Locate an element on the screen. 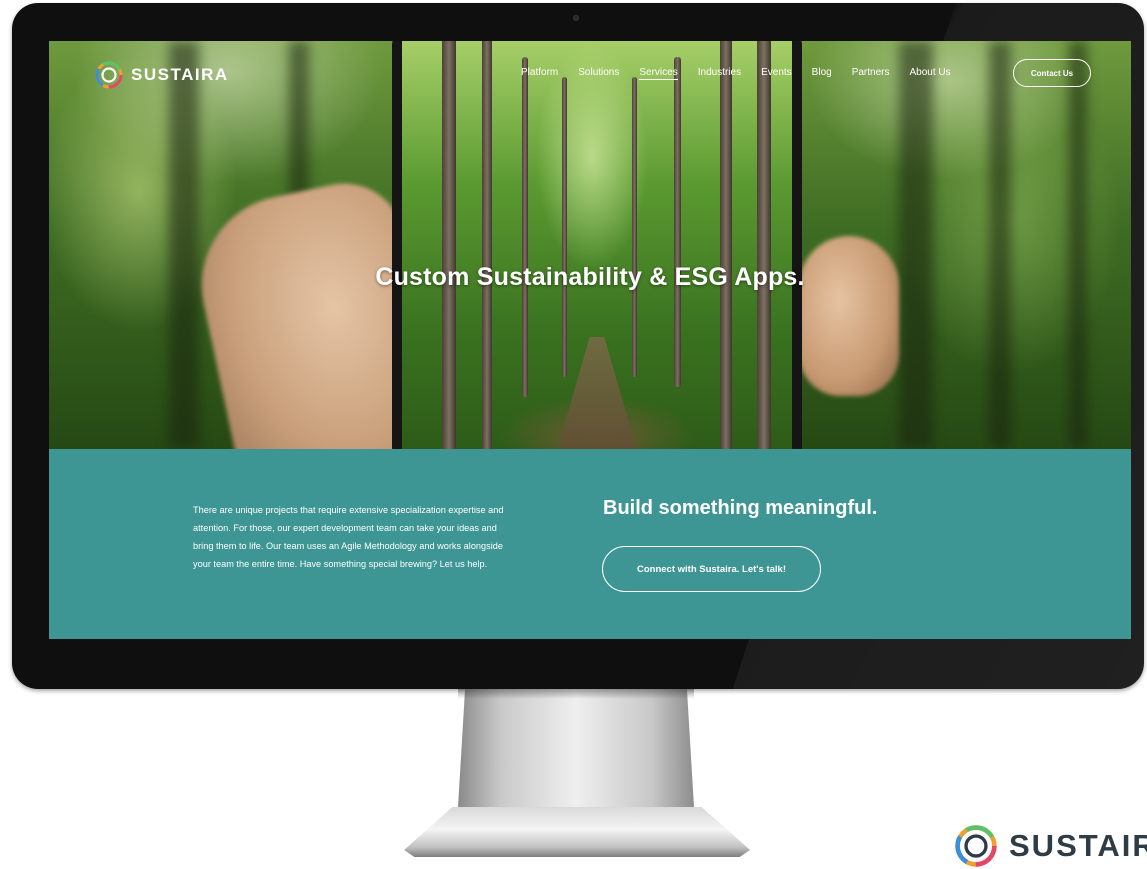 The image size is (1147, 869). brand-name: SUSTAIRA is located at coordinates (180, 74).